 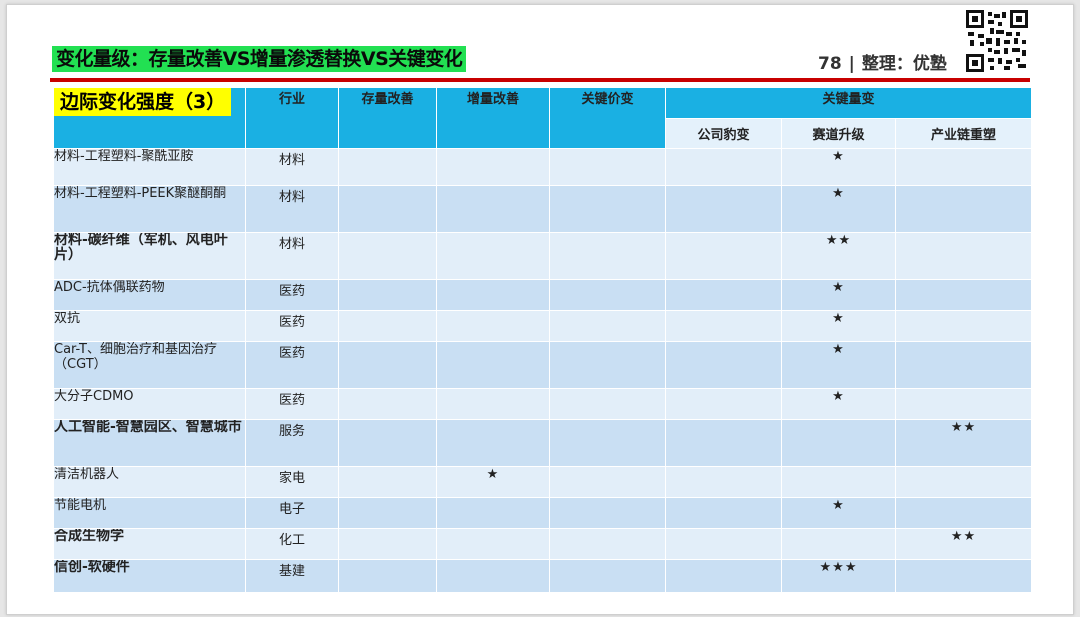 What do you see at coordinates (143, 102) in the screenshot?
I see `table-title: 边际变化强度（3）` at bounding box center [143, 102].